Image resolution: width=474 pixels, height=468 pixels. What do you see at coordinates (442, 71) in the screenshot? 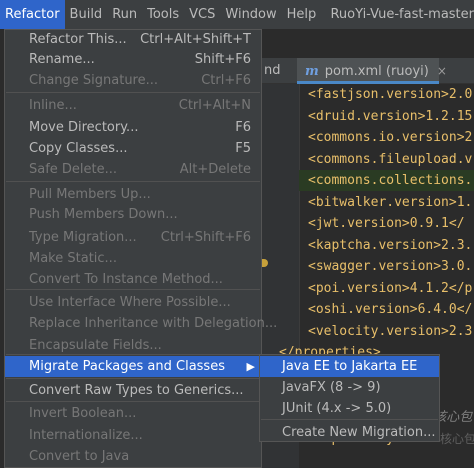
I see `close-icon: ×` at bounding box center [442, 71].